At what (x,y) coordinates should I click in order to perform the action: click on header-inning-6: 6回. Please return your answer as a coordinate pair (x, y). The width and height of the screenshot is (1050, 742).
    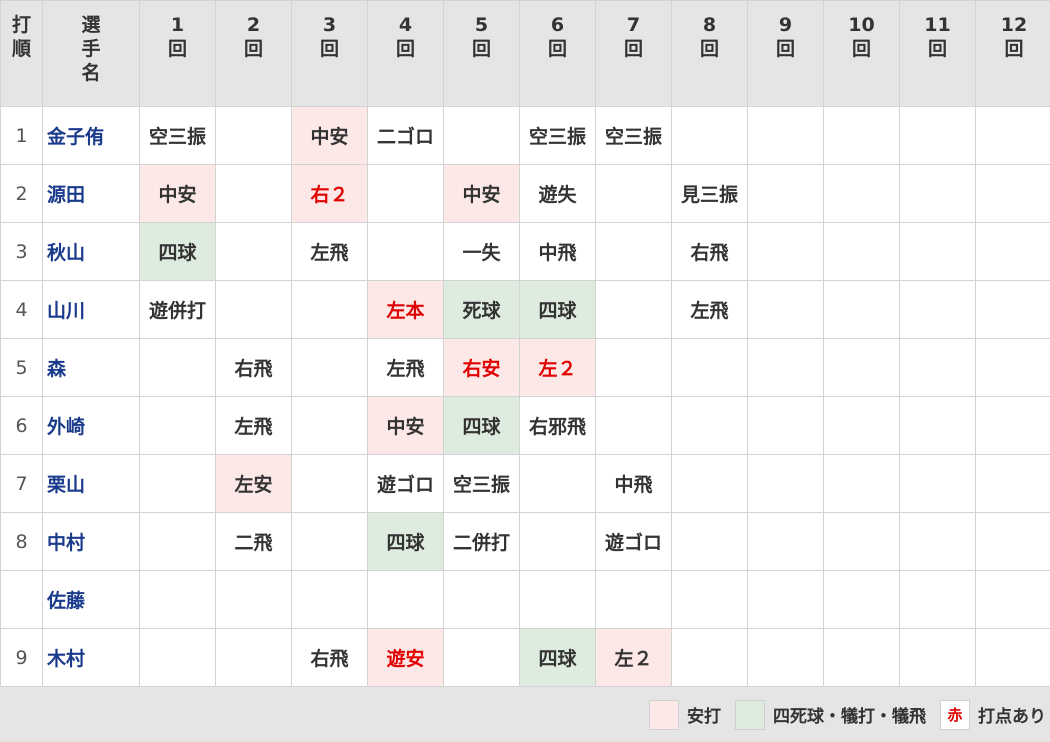
    Looking at the image, I should click on (557, 53).